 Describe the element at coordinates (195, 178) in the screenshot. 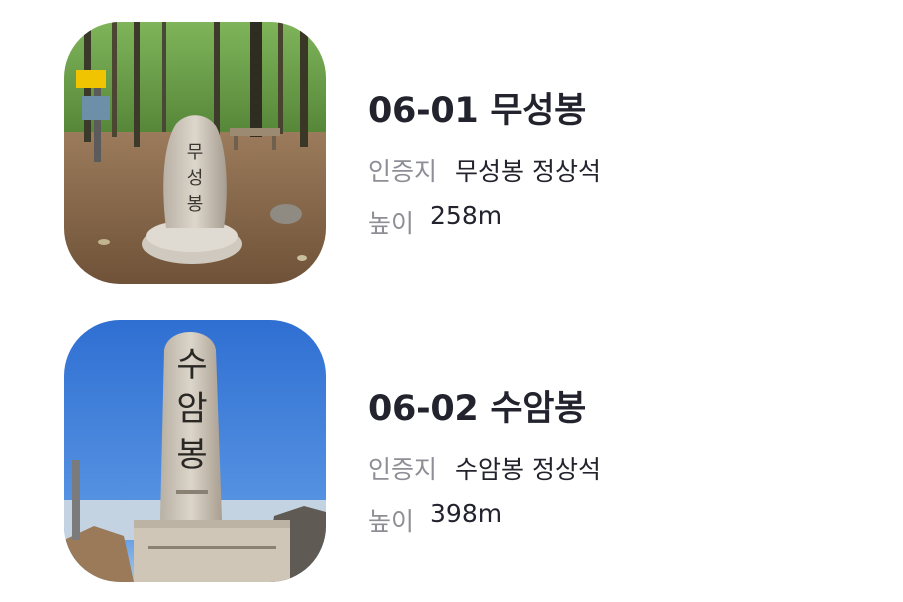

I see `svg-text: 성` at that location.